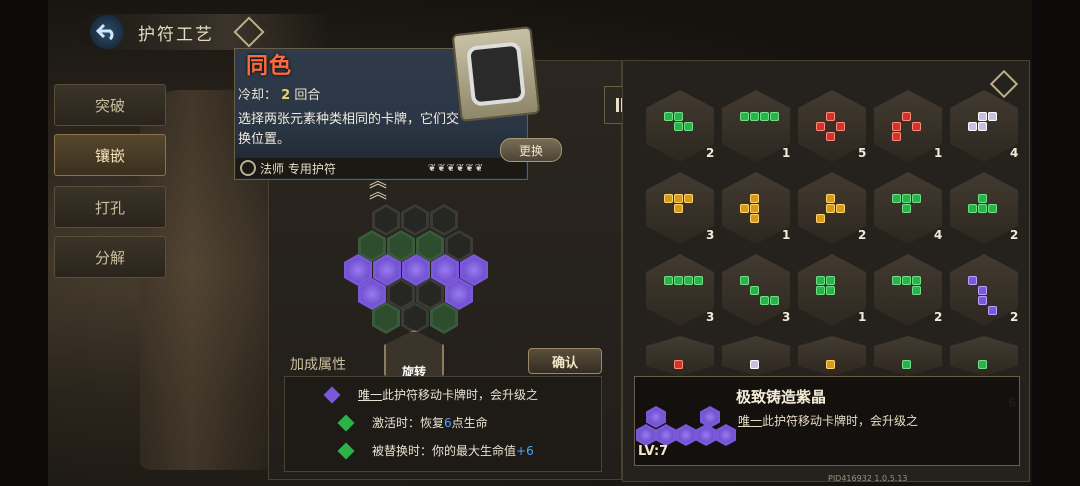 Image resolution: width=1080 pixels, height=486 pixels. I want to click on rating-stars: ❦❦❦❦❦❦, so click(456, 168).